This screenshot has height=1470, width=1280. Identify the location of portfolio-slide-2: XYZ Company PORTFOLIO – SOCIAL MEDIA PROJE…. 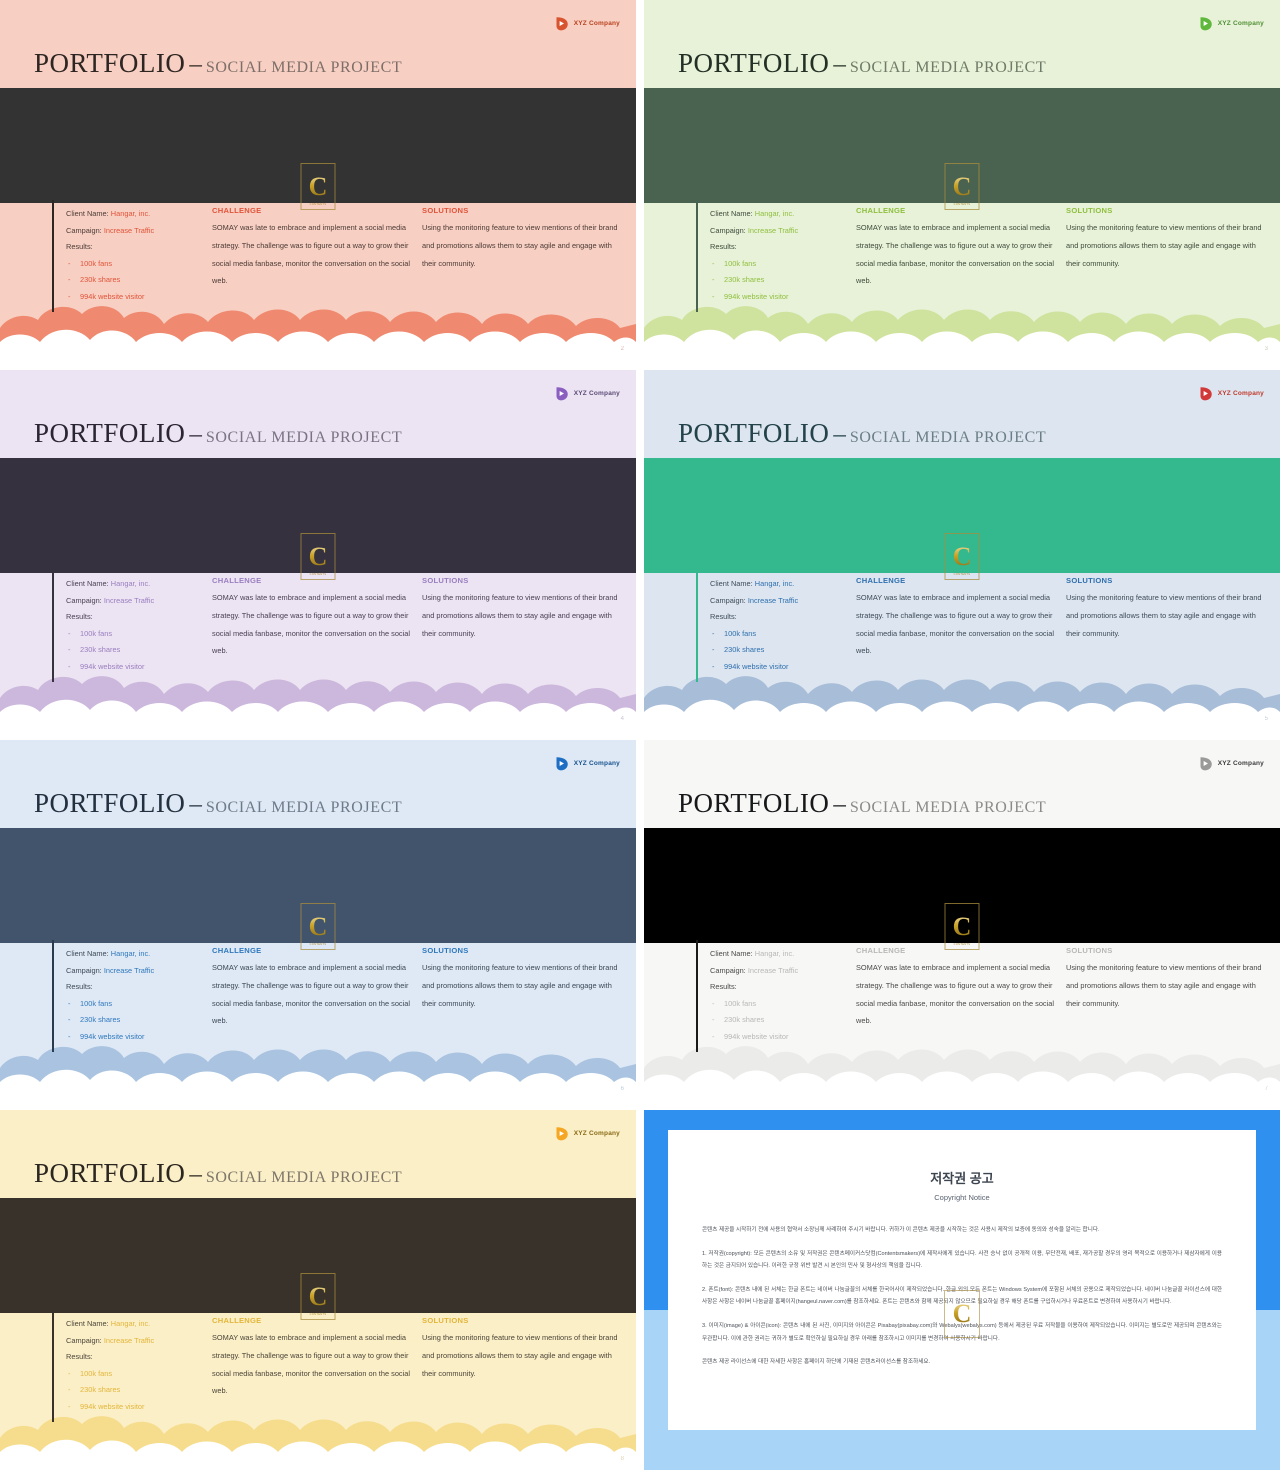
(318, 180).